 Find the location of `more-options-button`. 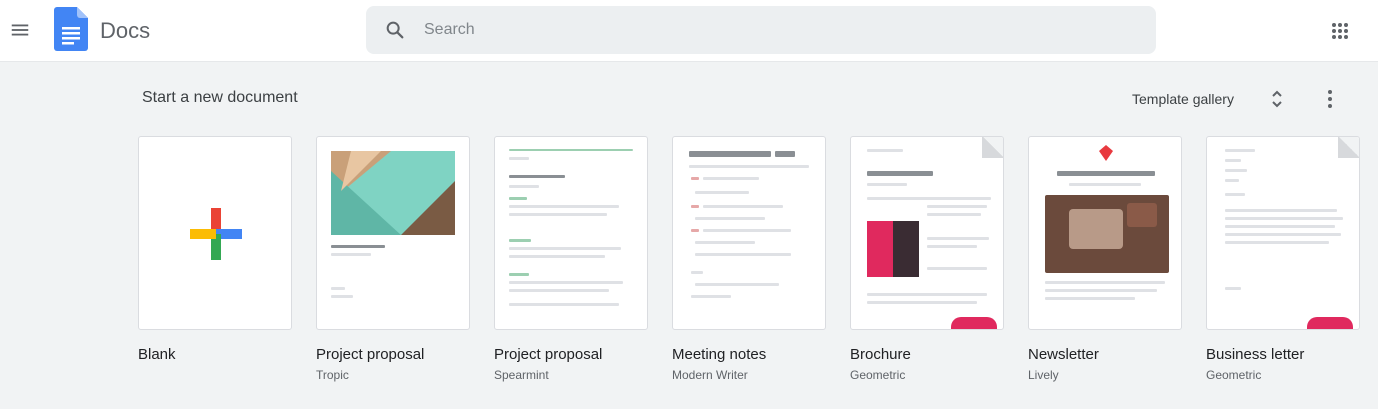

more-options-button is located at coordinates (1330, 99).